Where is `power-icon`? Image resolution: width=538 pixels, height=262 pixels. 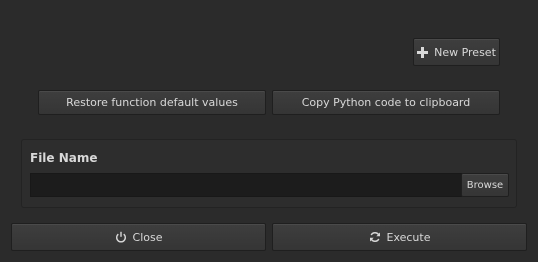 power-icon is located at coordinates (121, 237).